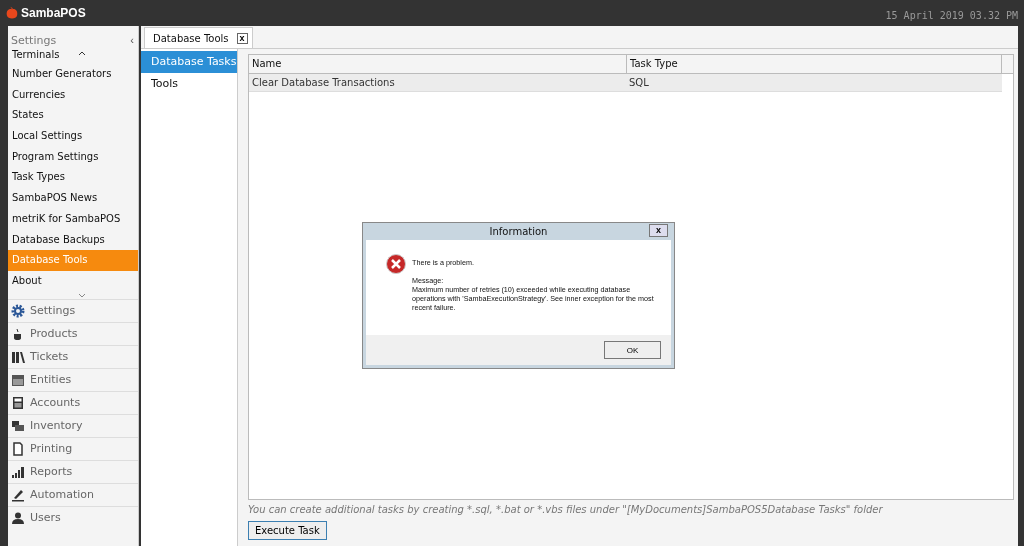 The image size is (1024, 546). I want to click on execute-task-button: Execute Task, so click(287, 530).